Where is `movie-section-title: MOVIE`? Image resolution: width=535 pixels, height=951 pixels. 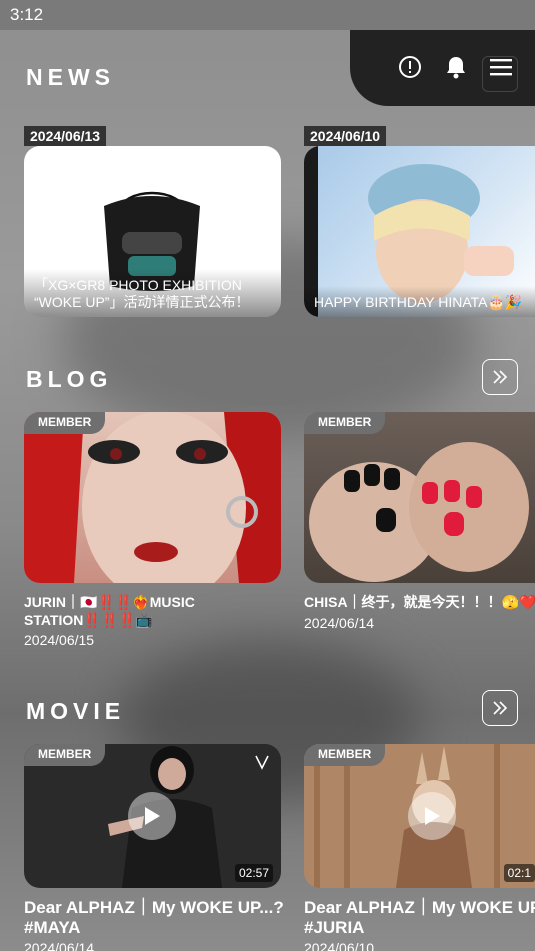
movie-section-title: MOVIE is located at coordinates (76, 711).